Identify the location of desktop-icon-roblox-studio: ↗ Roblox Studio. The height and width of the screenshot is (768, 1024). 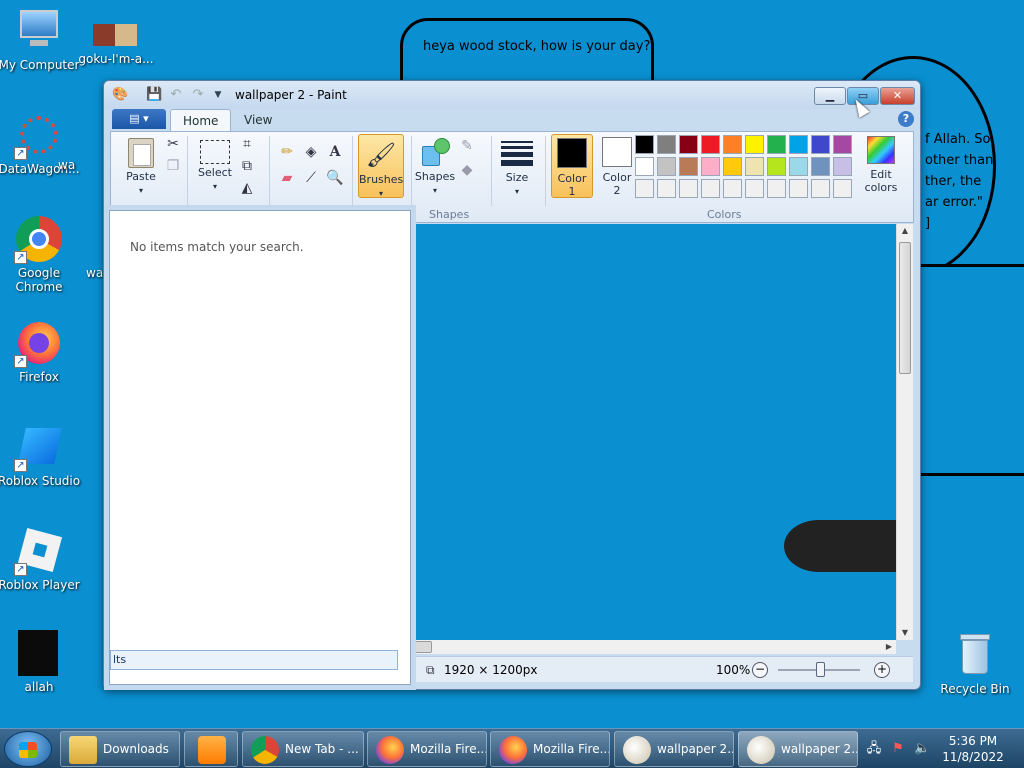
(40, 456).